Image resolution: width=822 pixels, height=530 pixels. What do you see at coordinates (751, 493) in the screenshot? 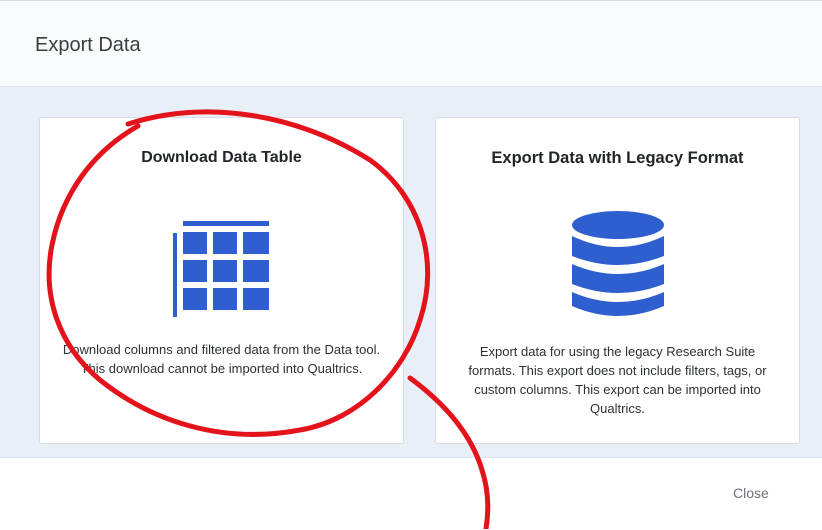
I see `close-button: Close` at bounding box center [751, 493].